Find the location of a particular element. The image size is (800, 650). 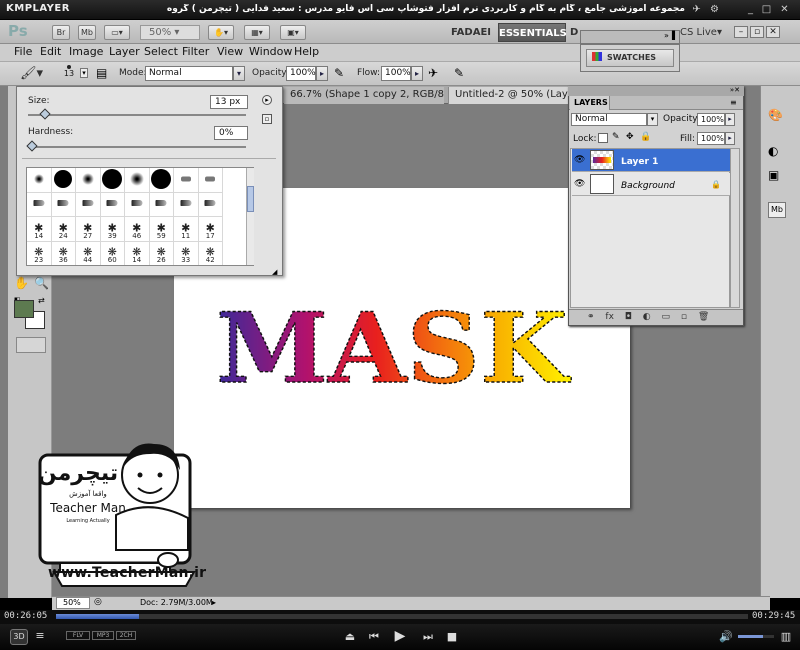

workspace-essentials: ESSENTIALS is located at coordinates (532, 32).